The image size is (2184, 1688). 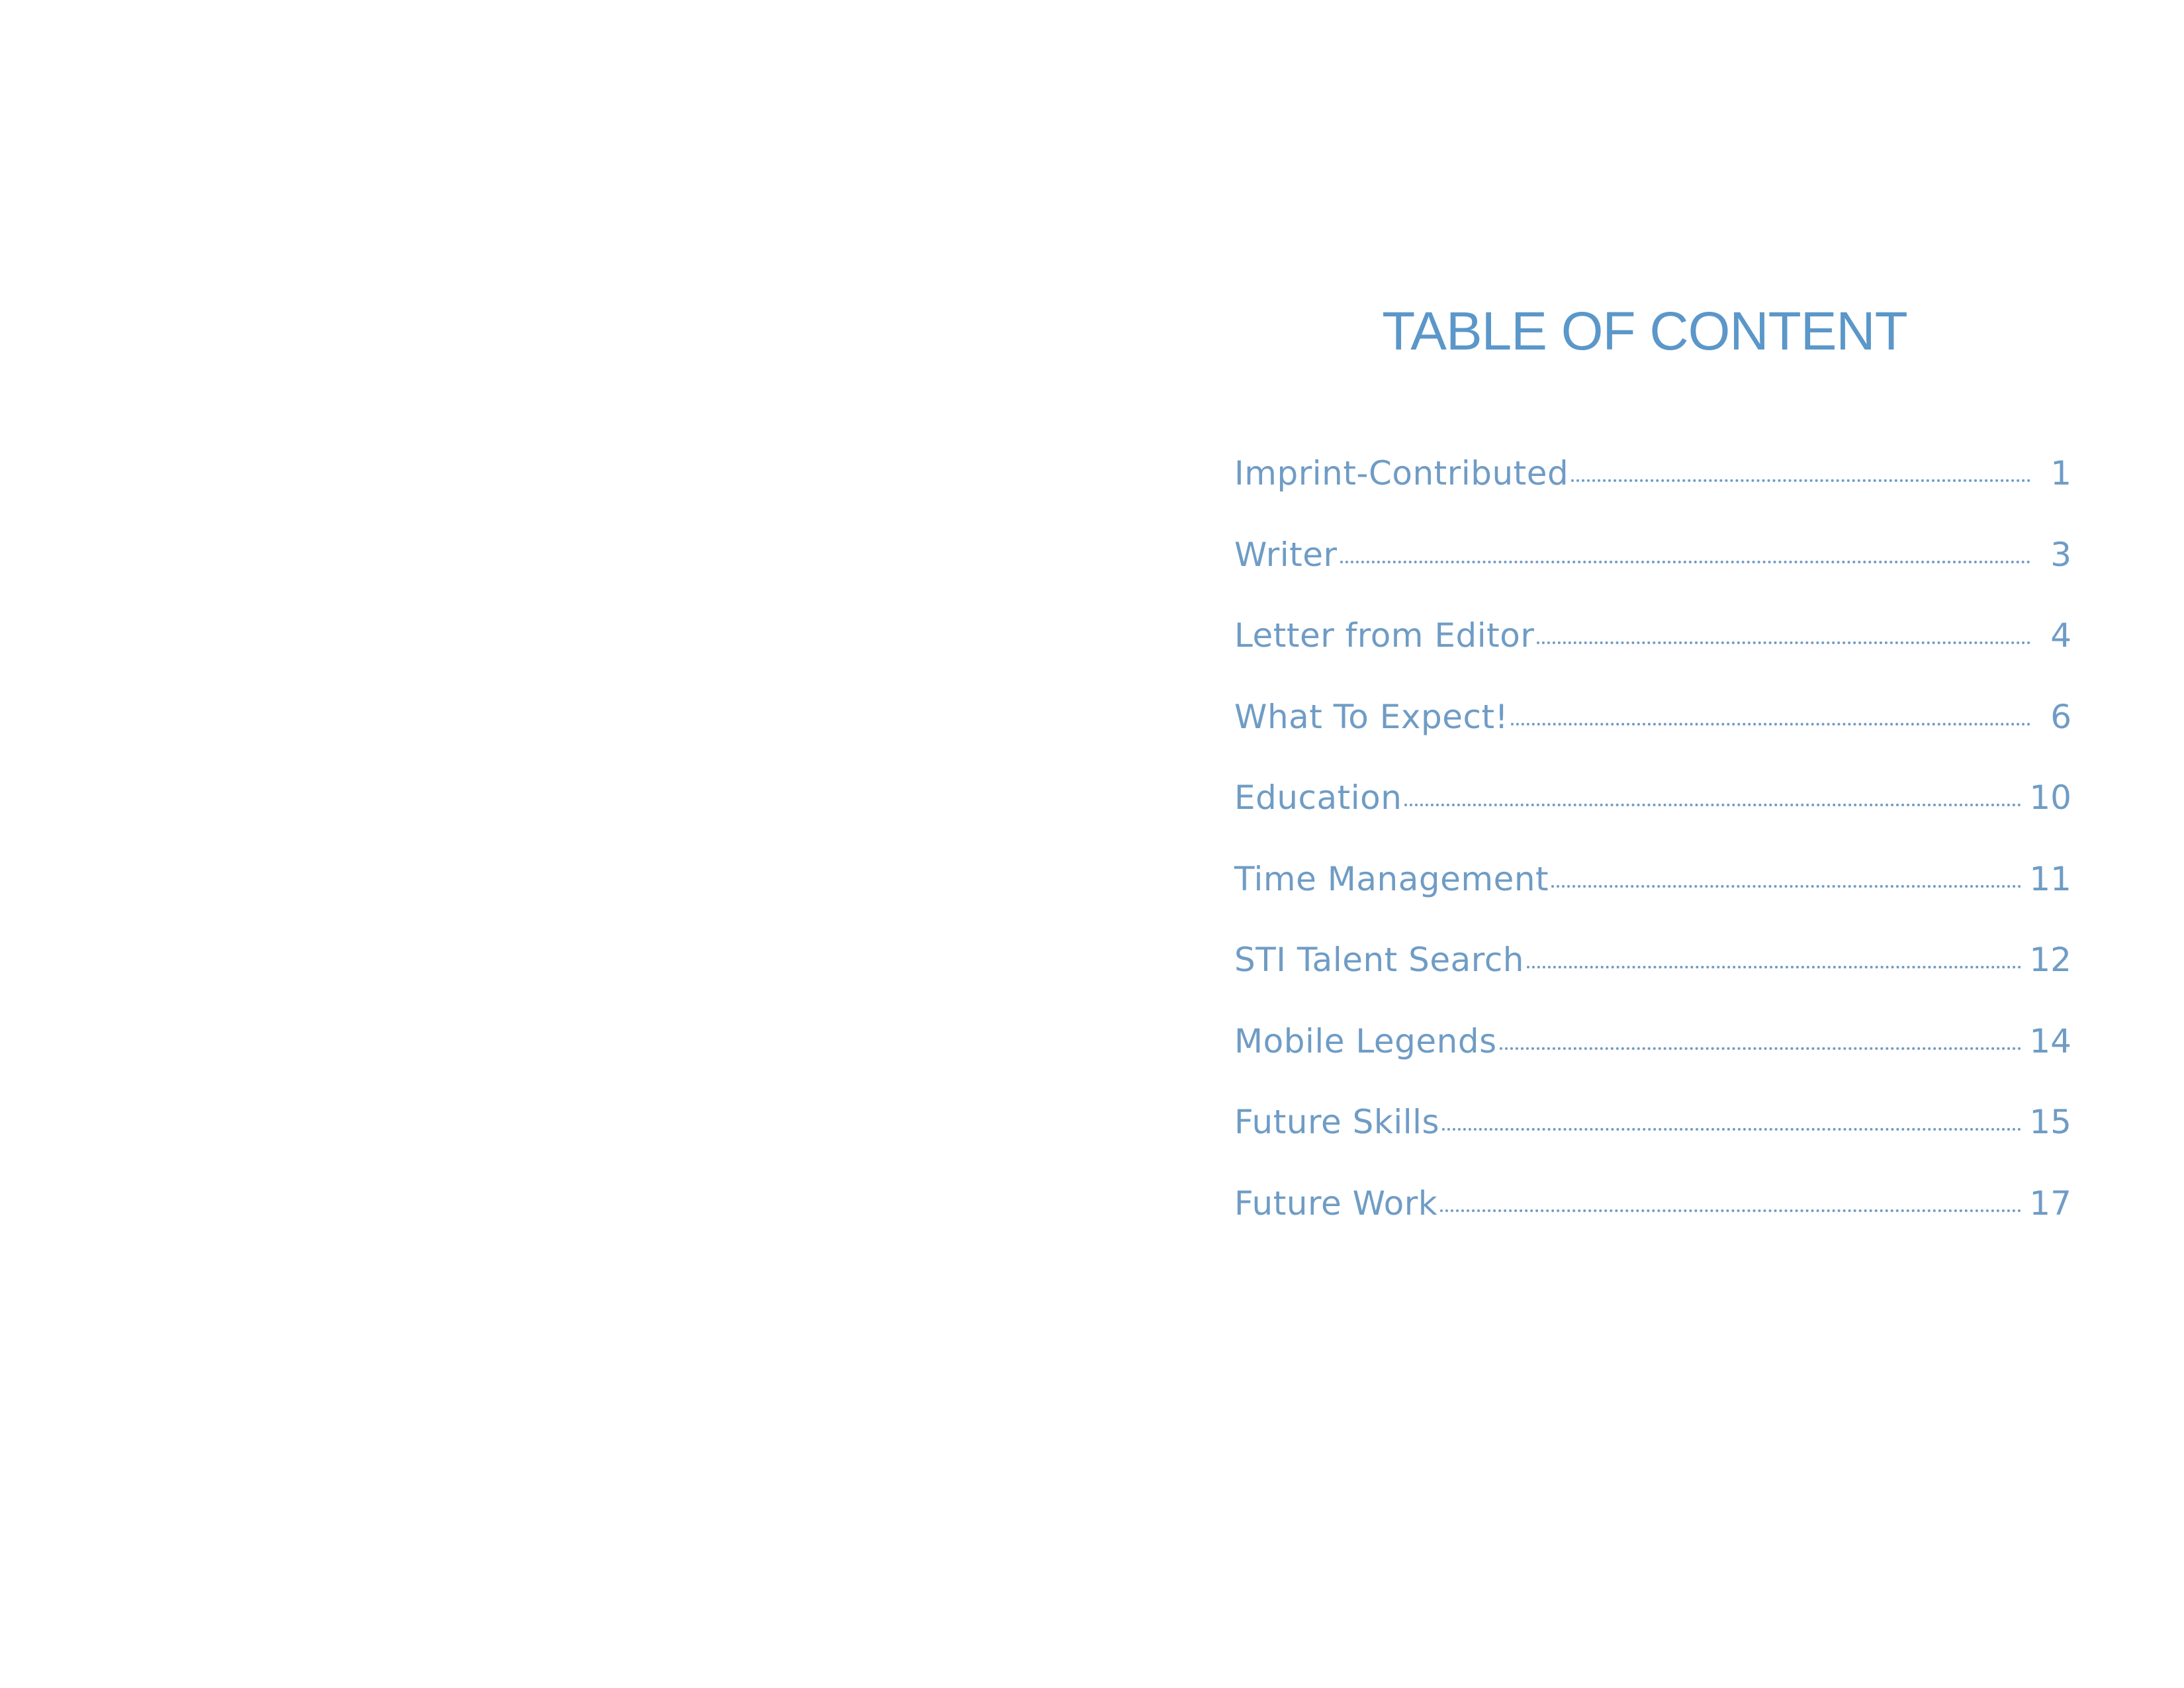 What do you see at coordinates (2050, 878) in the screenshot?
I see `toc-page-number: 11` at bounding box center [2050, 878].